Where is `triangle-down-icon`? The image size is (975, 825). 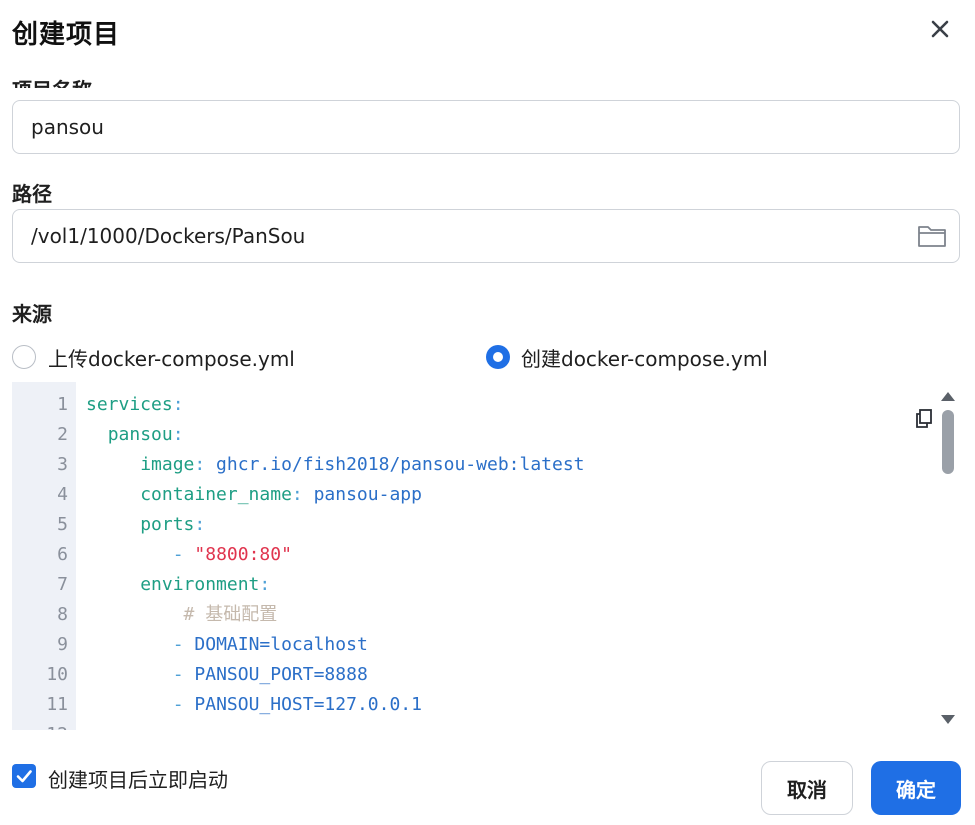 triangle-down-icon is located at coordinates (948, 719).